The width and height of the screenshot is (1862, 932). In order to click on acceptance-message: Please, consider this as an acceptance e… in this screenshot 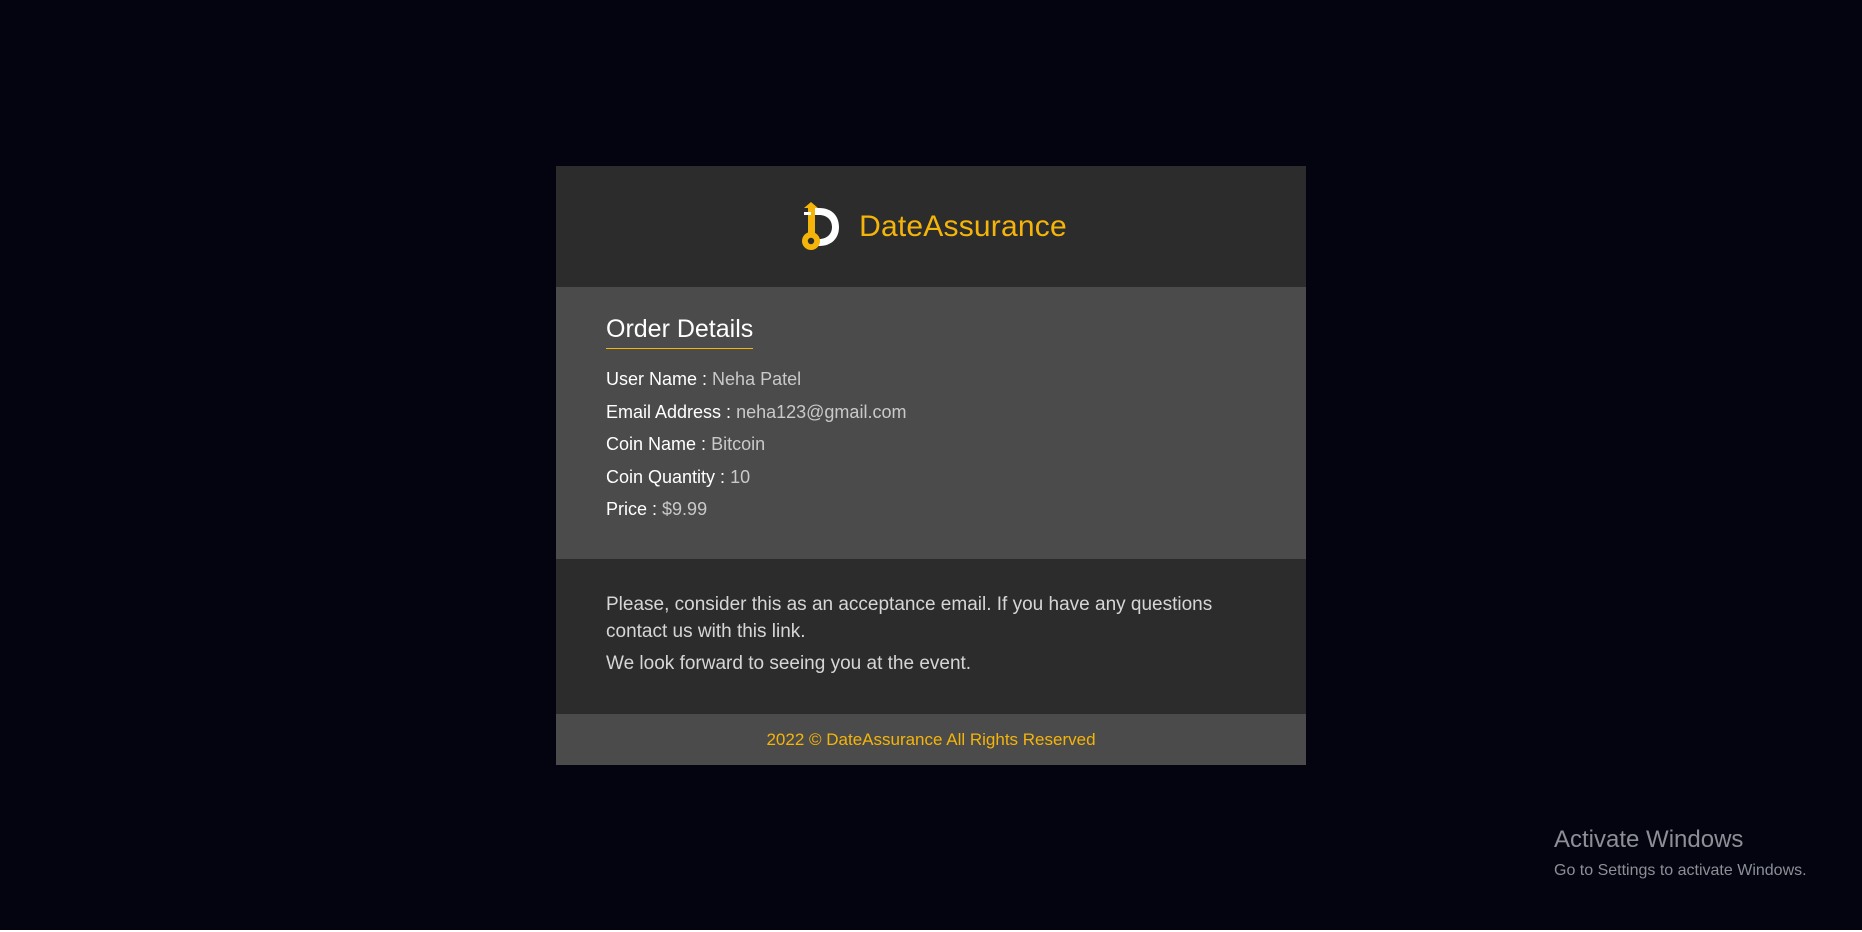, I will do `click(909, 618)`.